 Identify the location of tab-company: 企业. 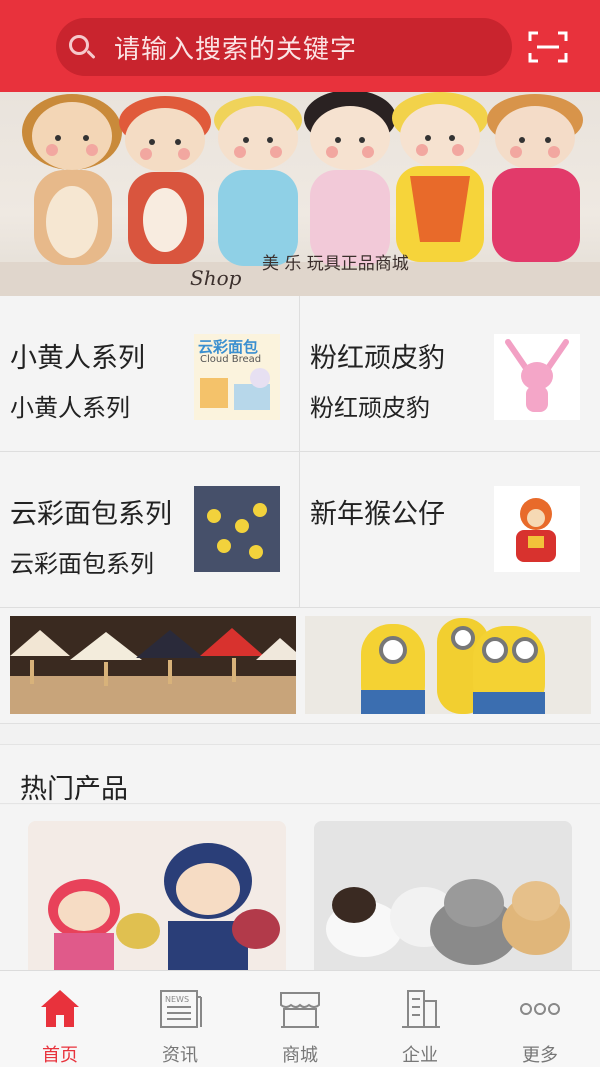
(420, 1019).